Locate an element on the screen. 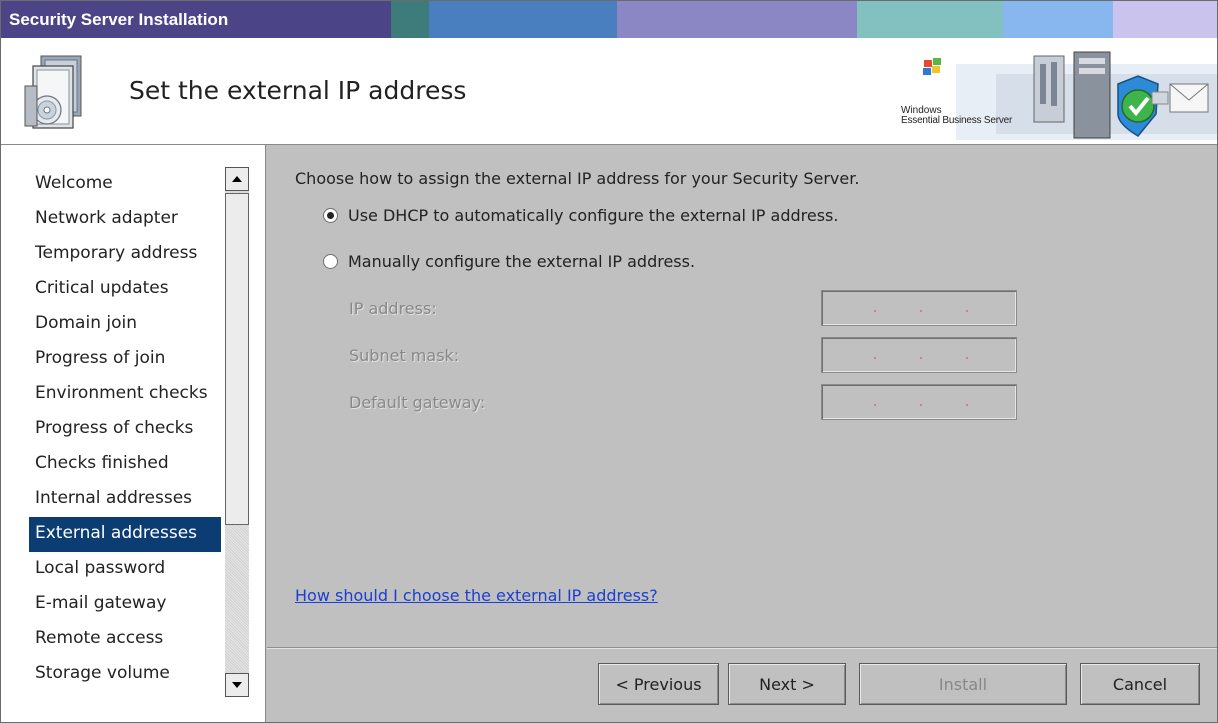 Image resolution: width=1218 pixels, height=723 pixels. arrow-down-icon is located at coordinates (237, 685).